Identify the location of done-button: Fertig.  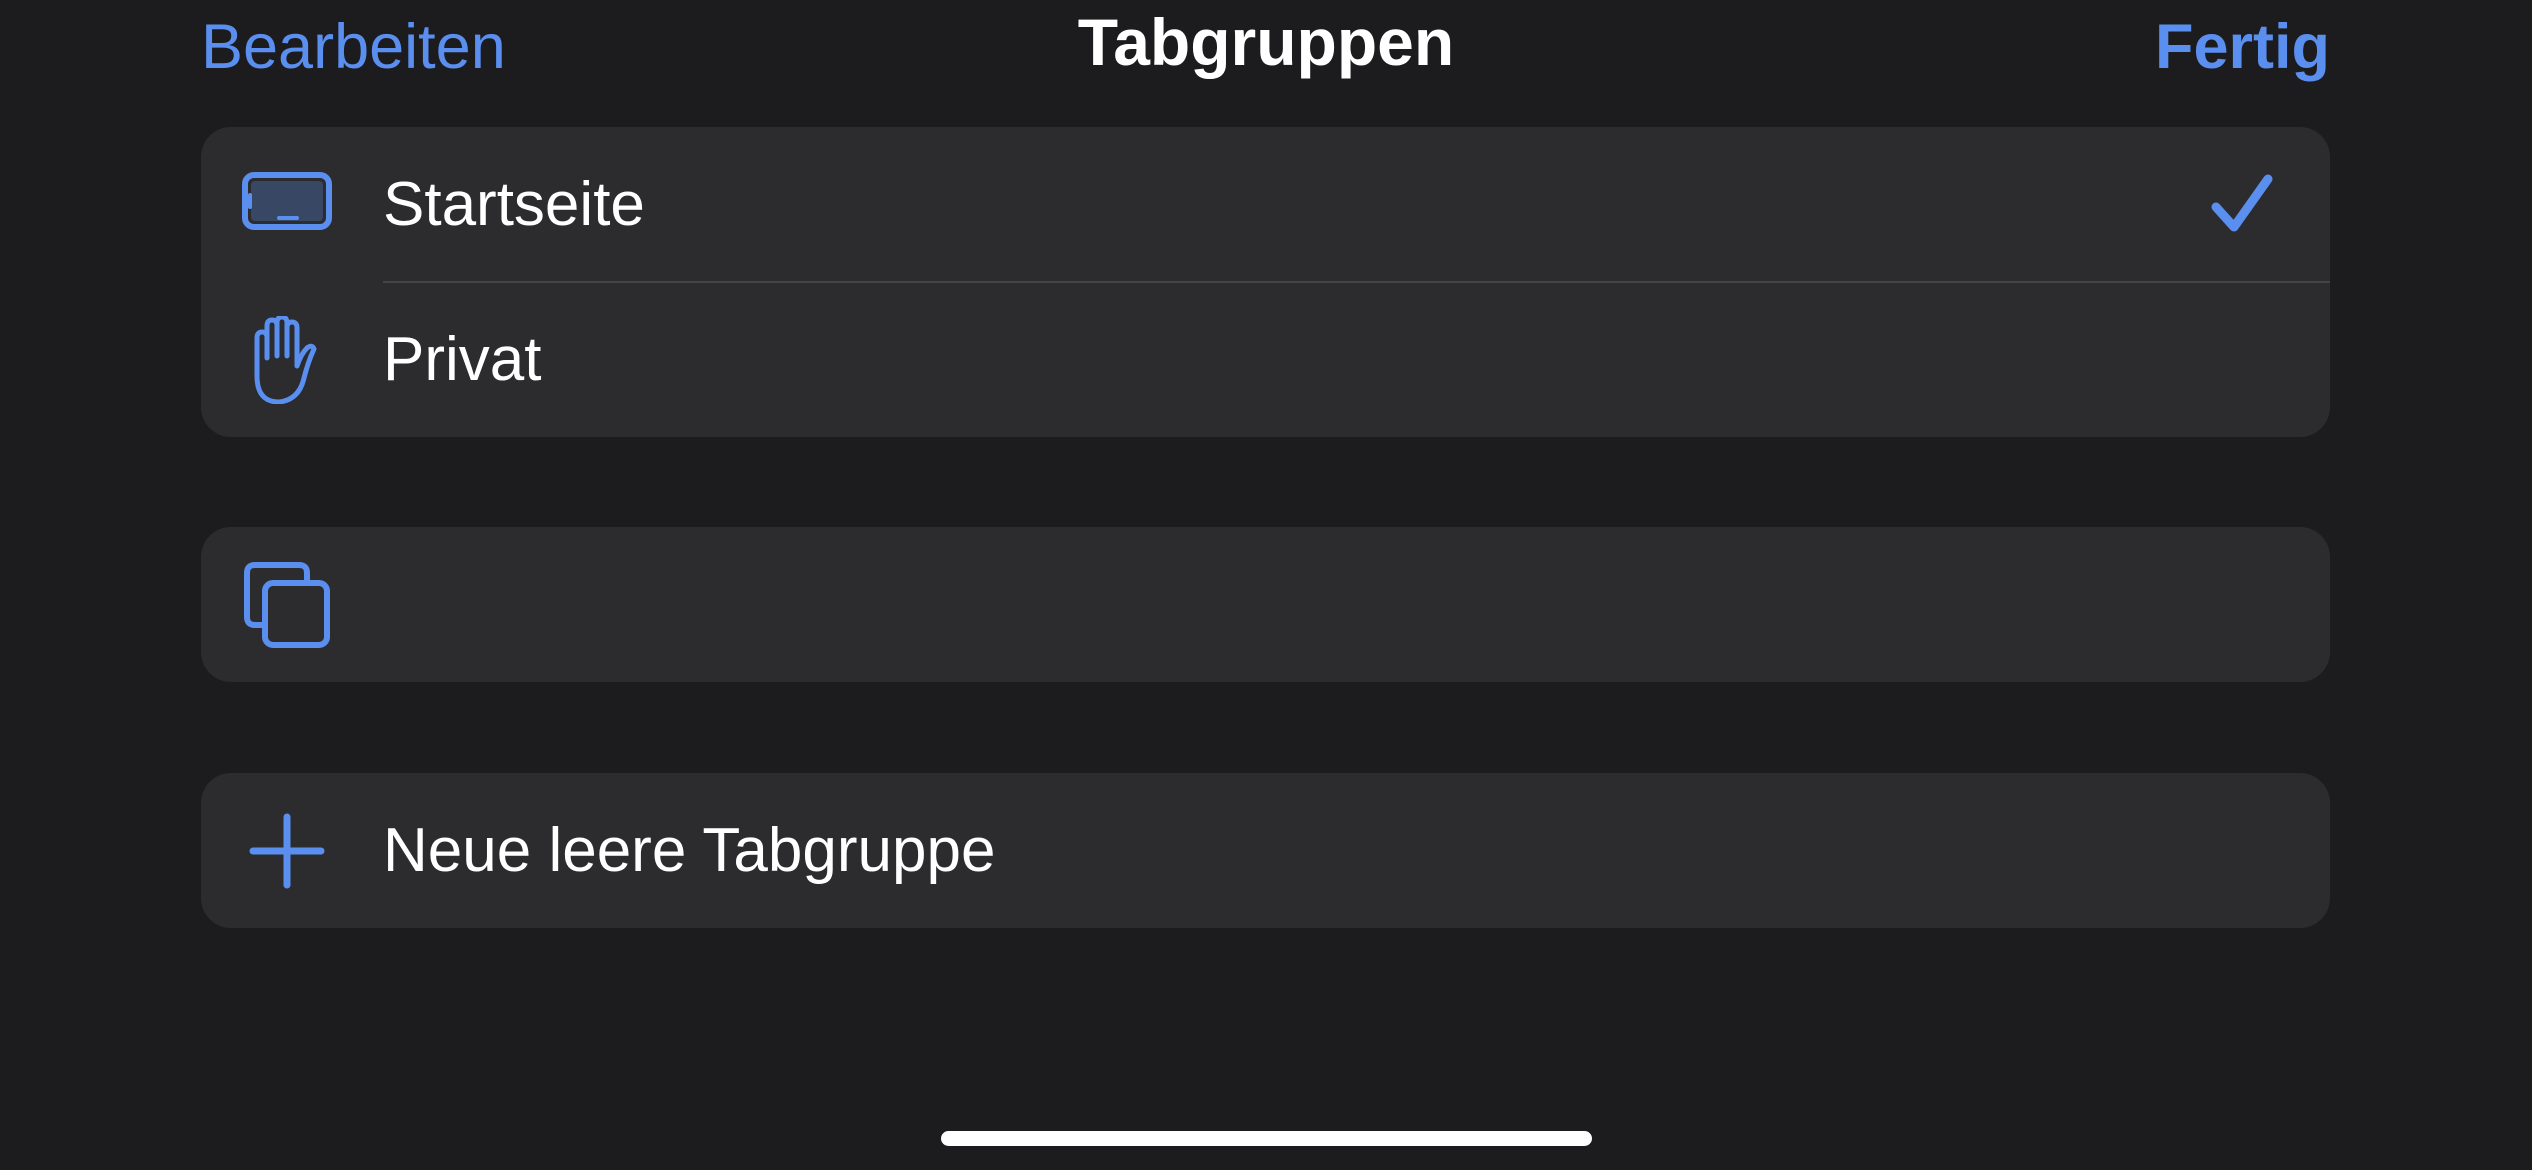
(2242, 47).